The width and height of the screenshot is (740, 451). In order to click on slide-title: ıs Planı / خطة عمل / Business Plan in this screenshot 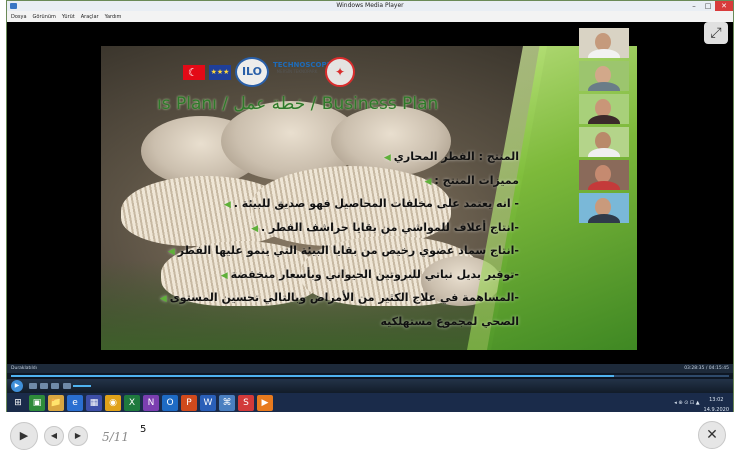, I will do `click(298, 104)`.